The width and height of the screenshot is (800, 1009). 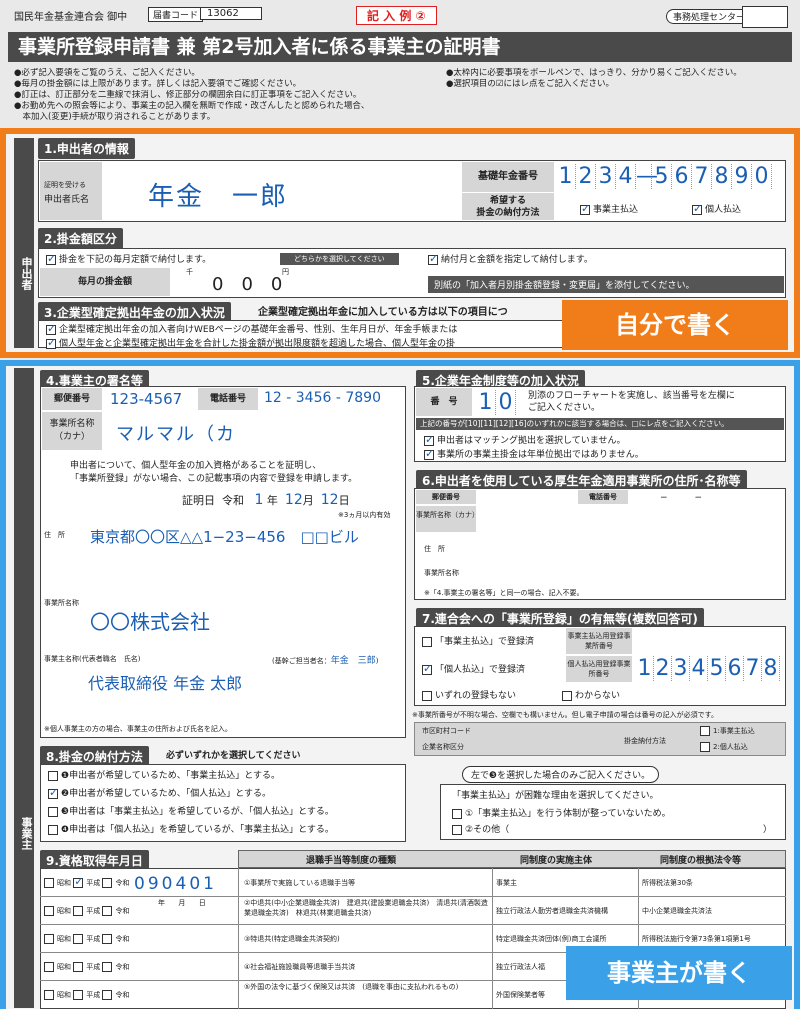 What do you see at coordinates (138, 729) in the screenshot?
I see `sole-note: ※個人事業主の方の場合、事業主の住所および氏名を記入。` at bounding box center [138, 729].